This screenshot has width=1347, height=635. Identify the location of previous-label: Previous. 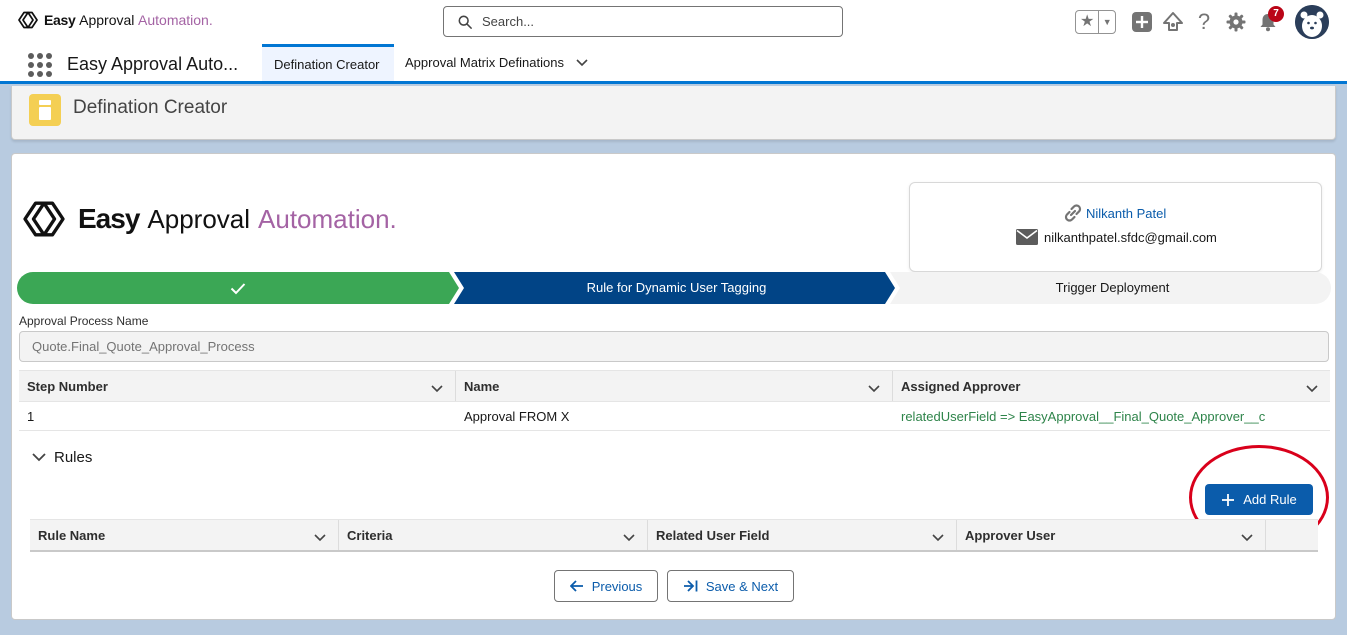
(617, 586).